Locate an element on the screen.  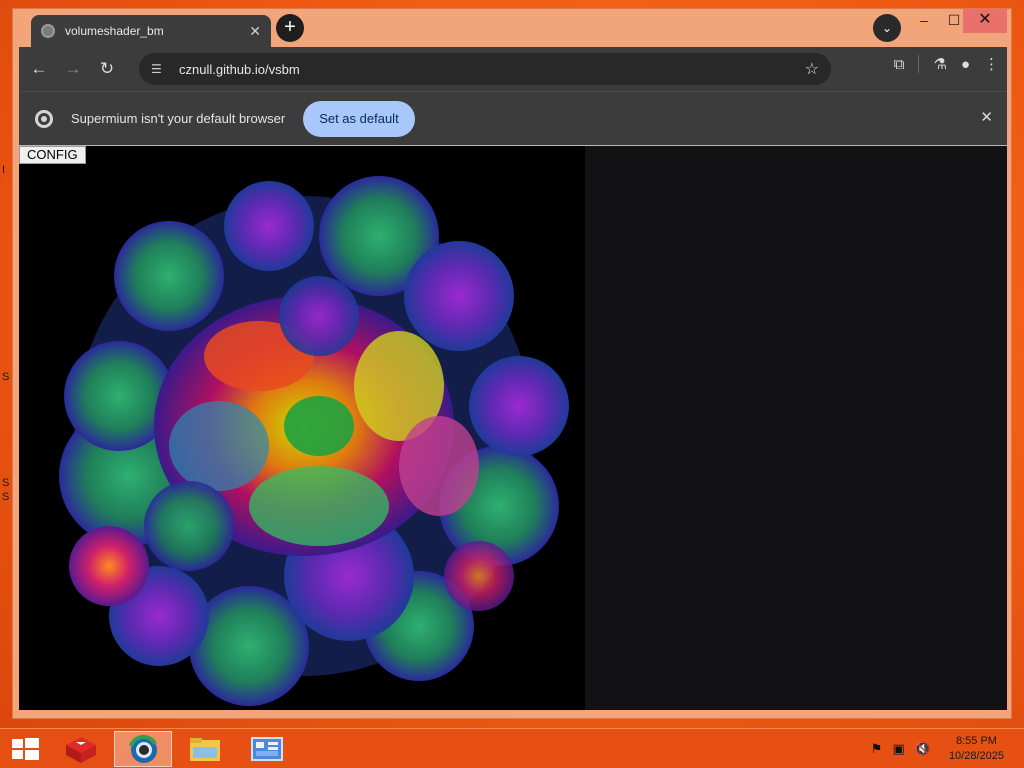
toolbar-actions: ⧉ ⚗ ● ⋮ is located at coordinates (946, 64).